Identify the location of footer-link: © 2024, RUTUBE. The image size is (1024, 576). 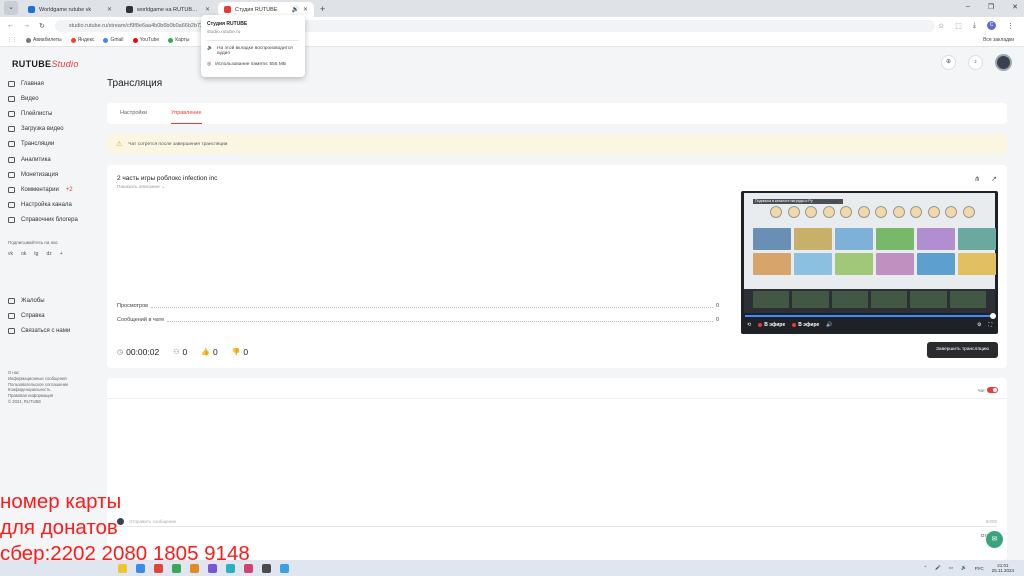
(38, 402).